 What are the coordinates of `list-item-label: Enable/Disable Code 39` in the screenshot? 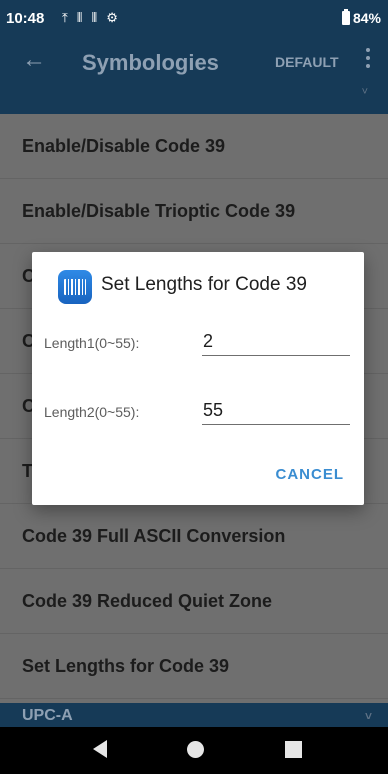 It's located at (124, 145).